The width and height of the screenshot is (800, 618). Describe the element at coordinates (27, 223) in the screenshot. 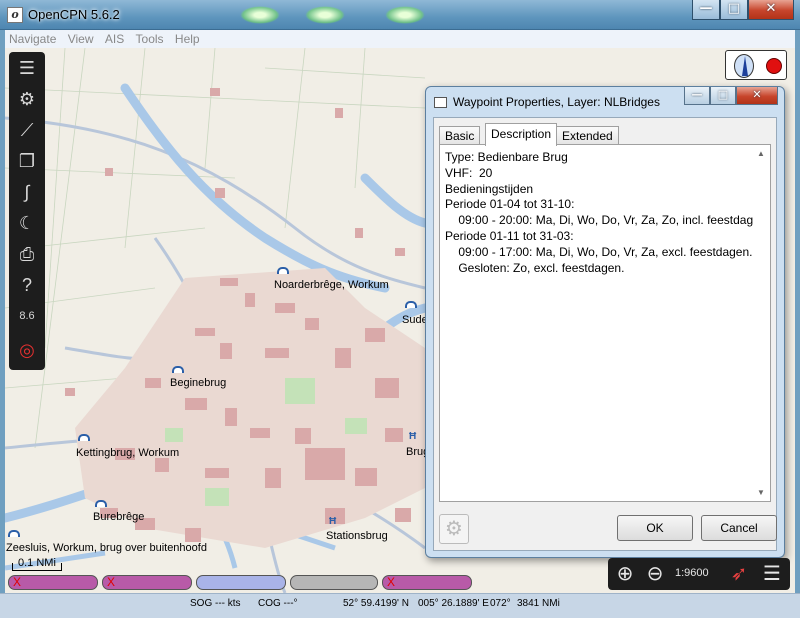

I see `night-mode-icon: ☾` at that location.